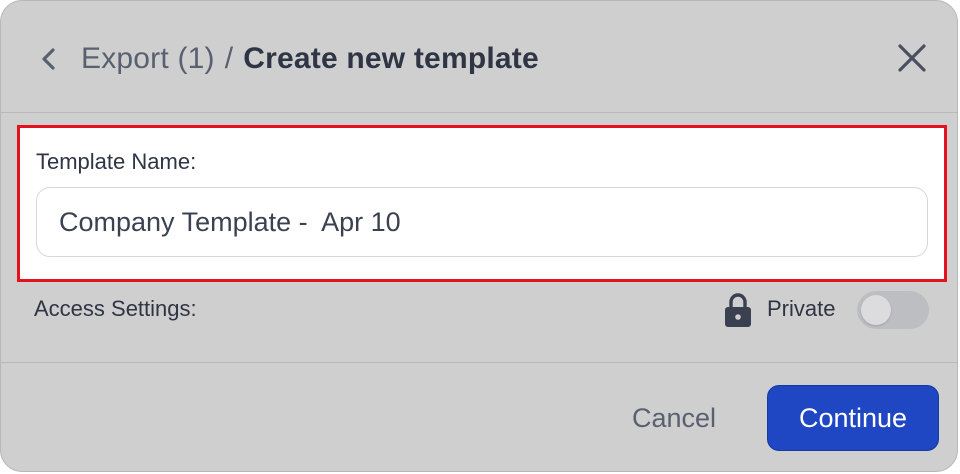 This screenshot has width=960, height=474. Describe the element at coordinates (853, 418) in the screenshot. I see `continue-button: Continue` at that location.